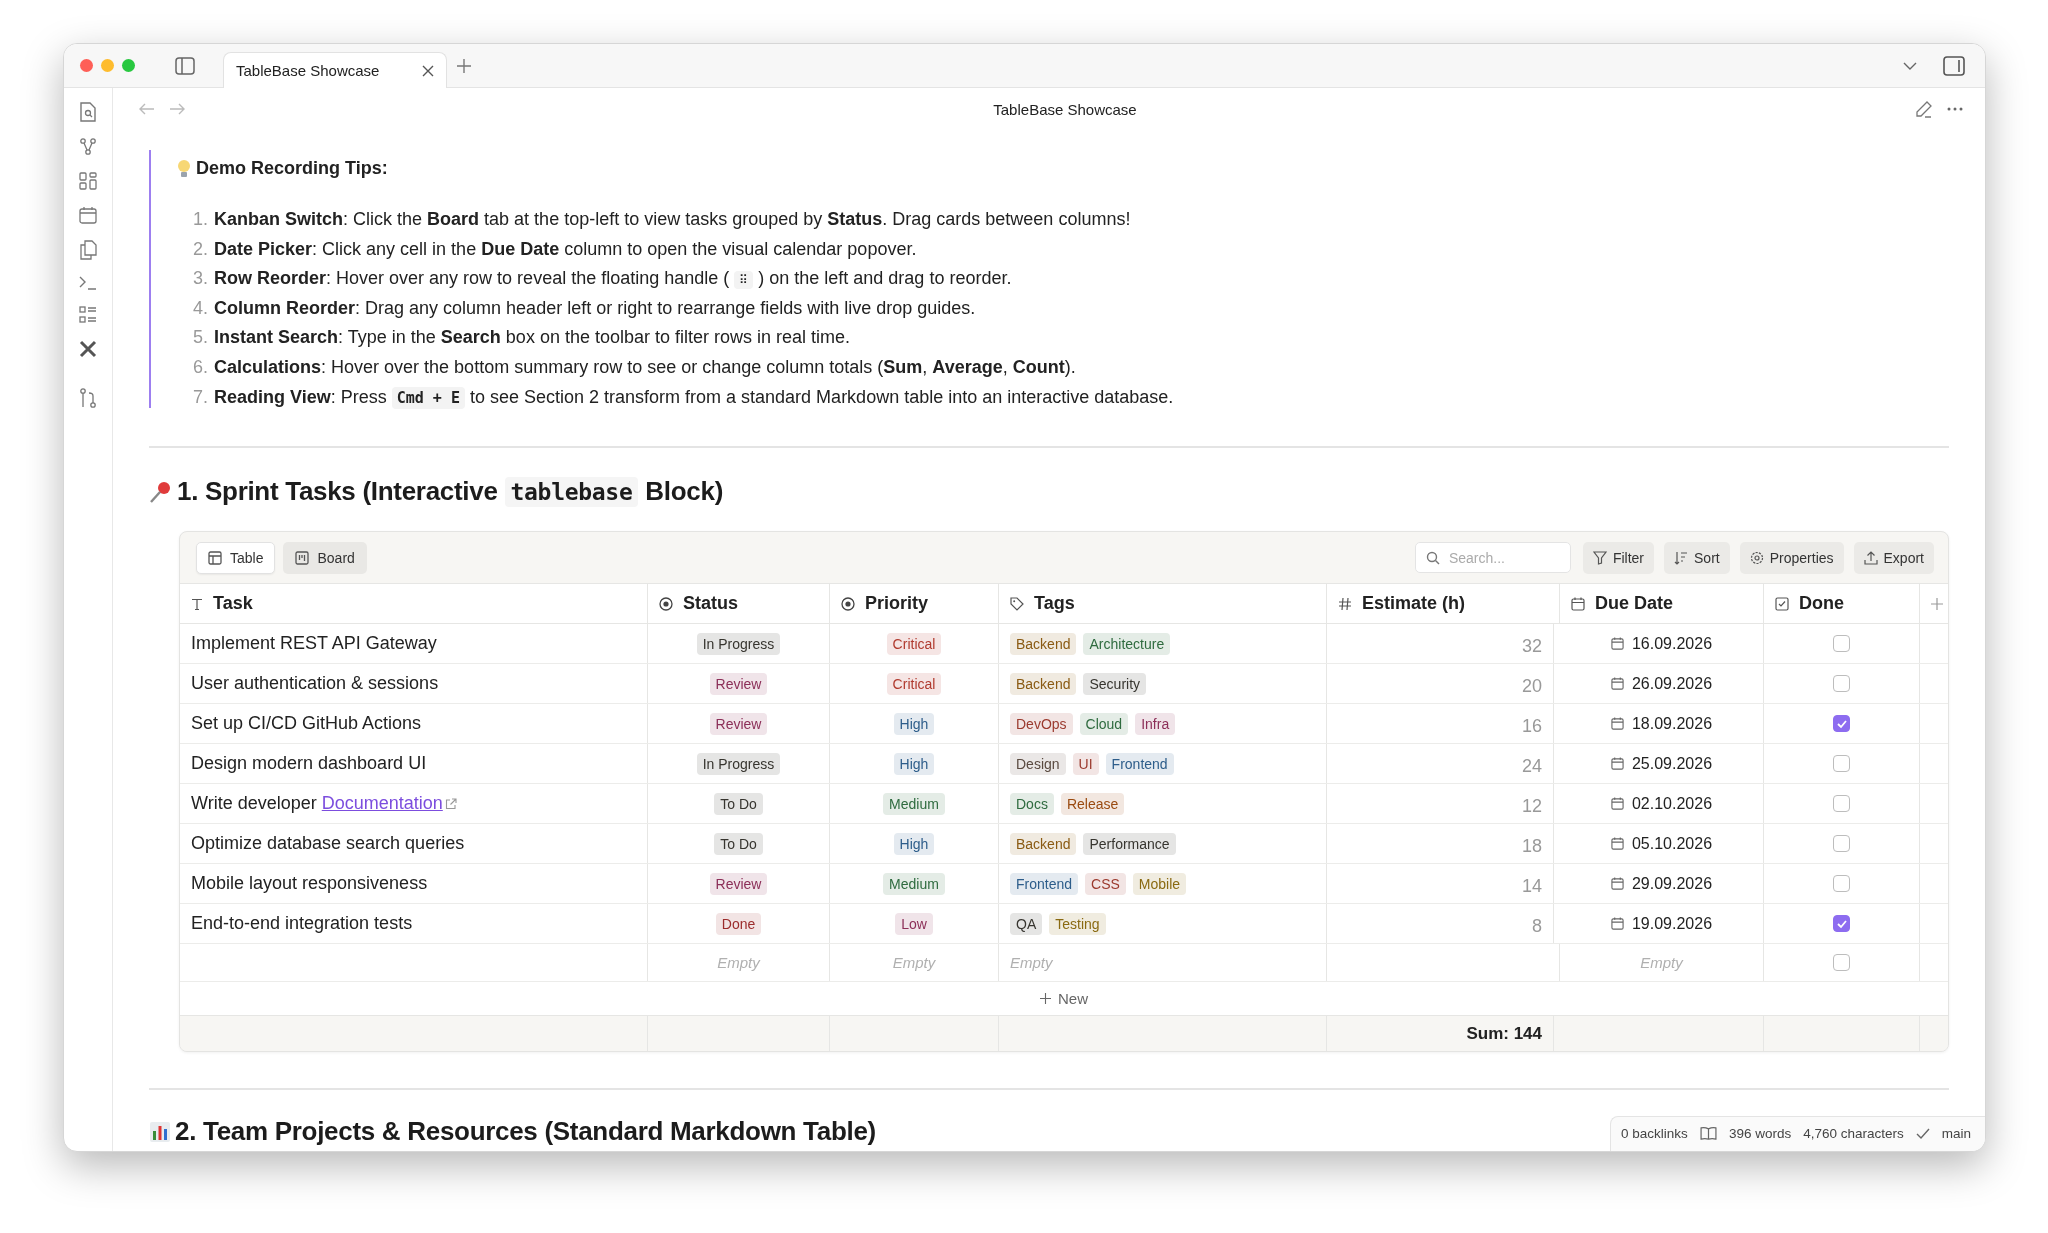 This screenshot has height=1233, width=2048. I want to click on tag-pill: Performance, so click(1129, 843).